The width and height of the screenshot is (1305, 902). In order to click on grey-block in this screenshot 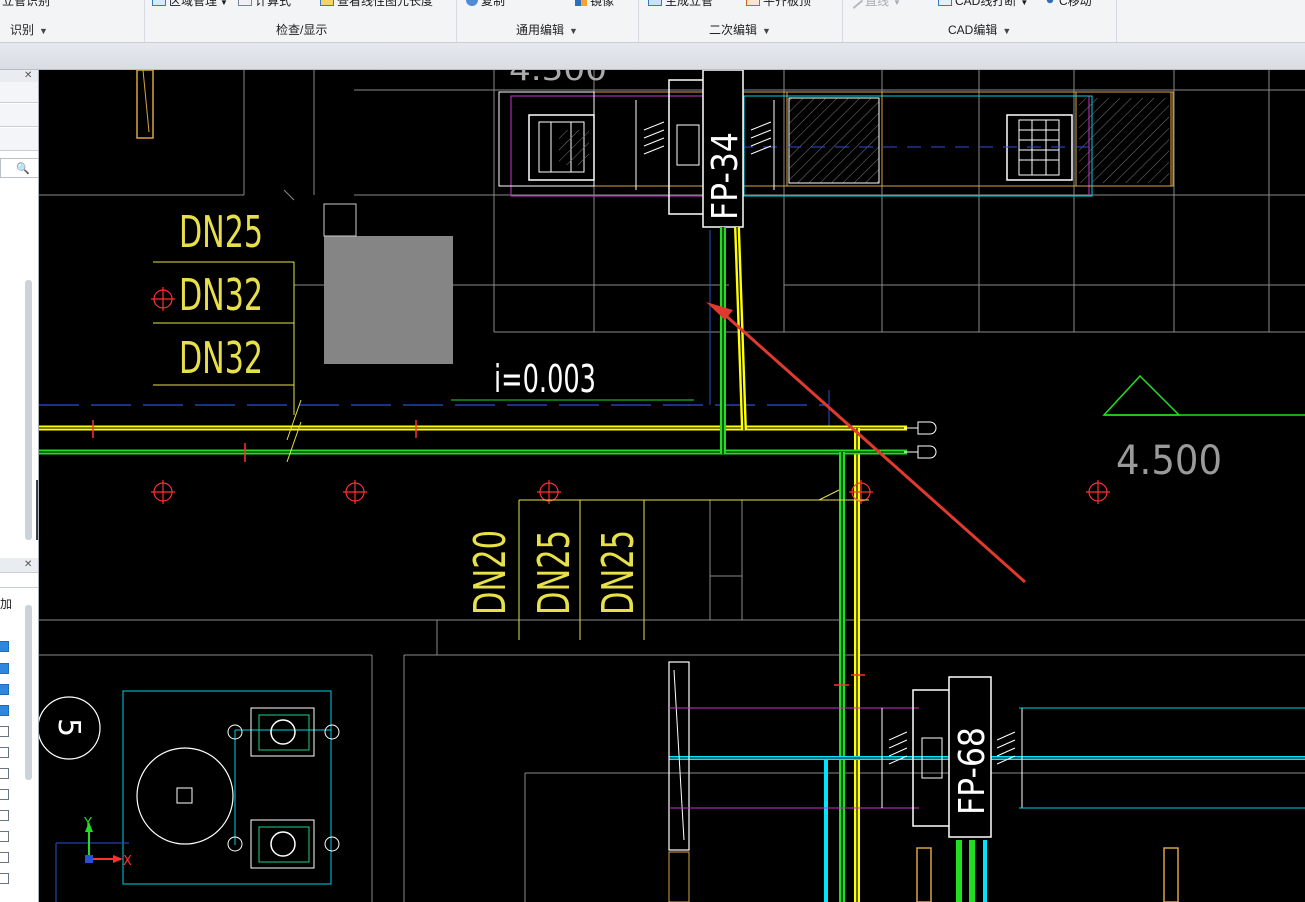, I will do `click(388, 300)`.